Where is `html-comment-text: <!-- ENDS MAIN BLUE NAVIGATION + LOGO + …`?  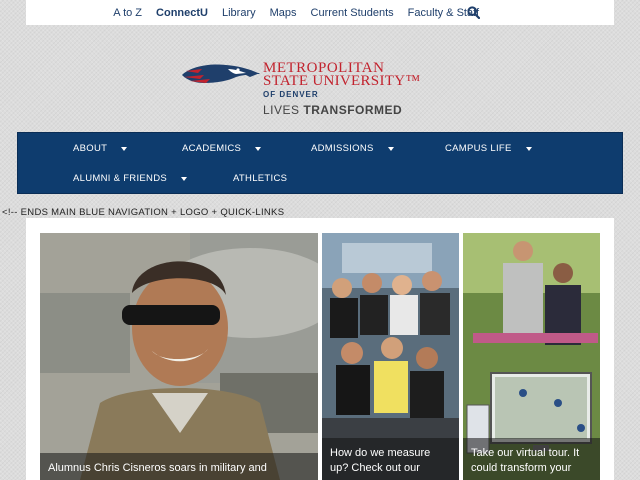 html-comment-text: <!-- ENDS MAIN BLUE NAVIGATION + LOGO + … is located at coordinates (143, 212).